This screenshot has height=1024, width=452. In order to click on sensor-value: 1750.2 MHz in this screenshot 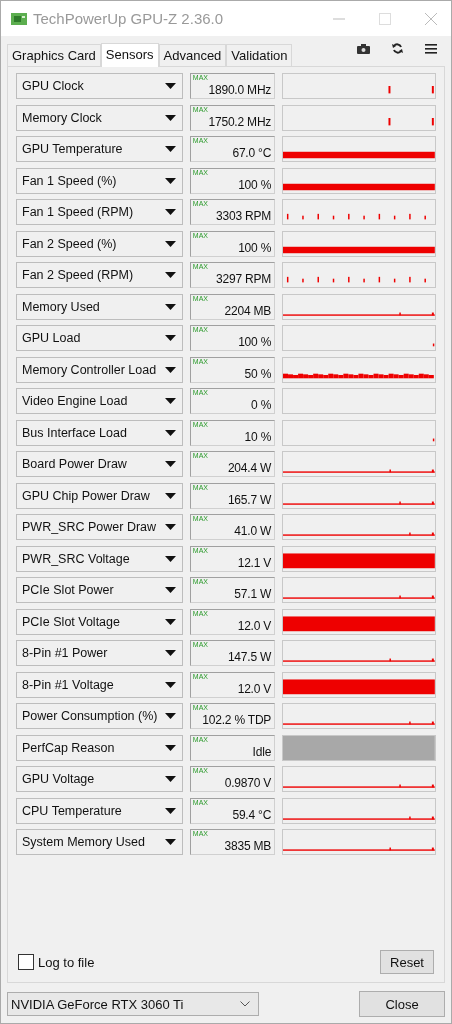, I will do `click(240, 121)`.